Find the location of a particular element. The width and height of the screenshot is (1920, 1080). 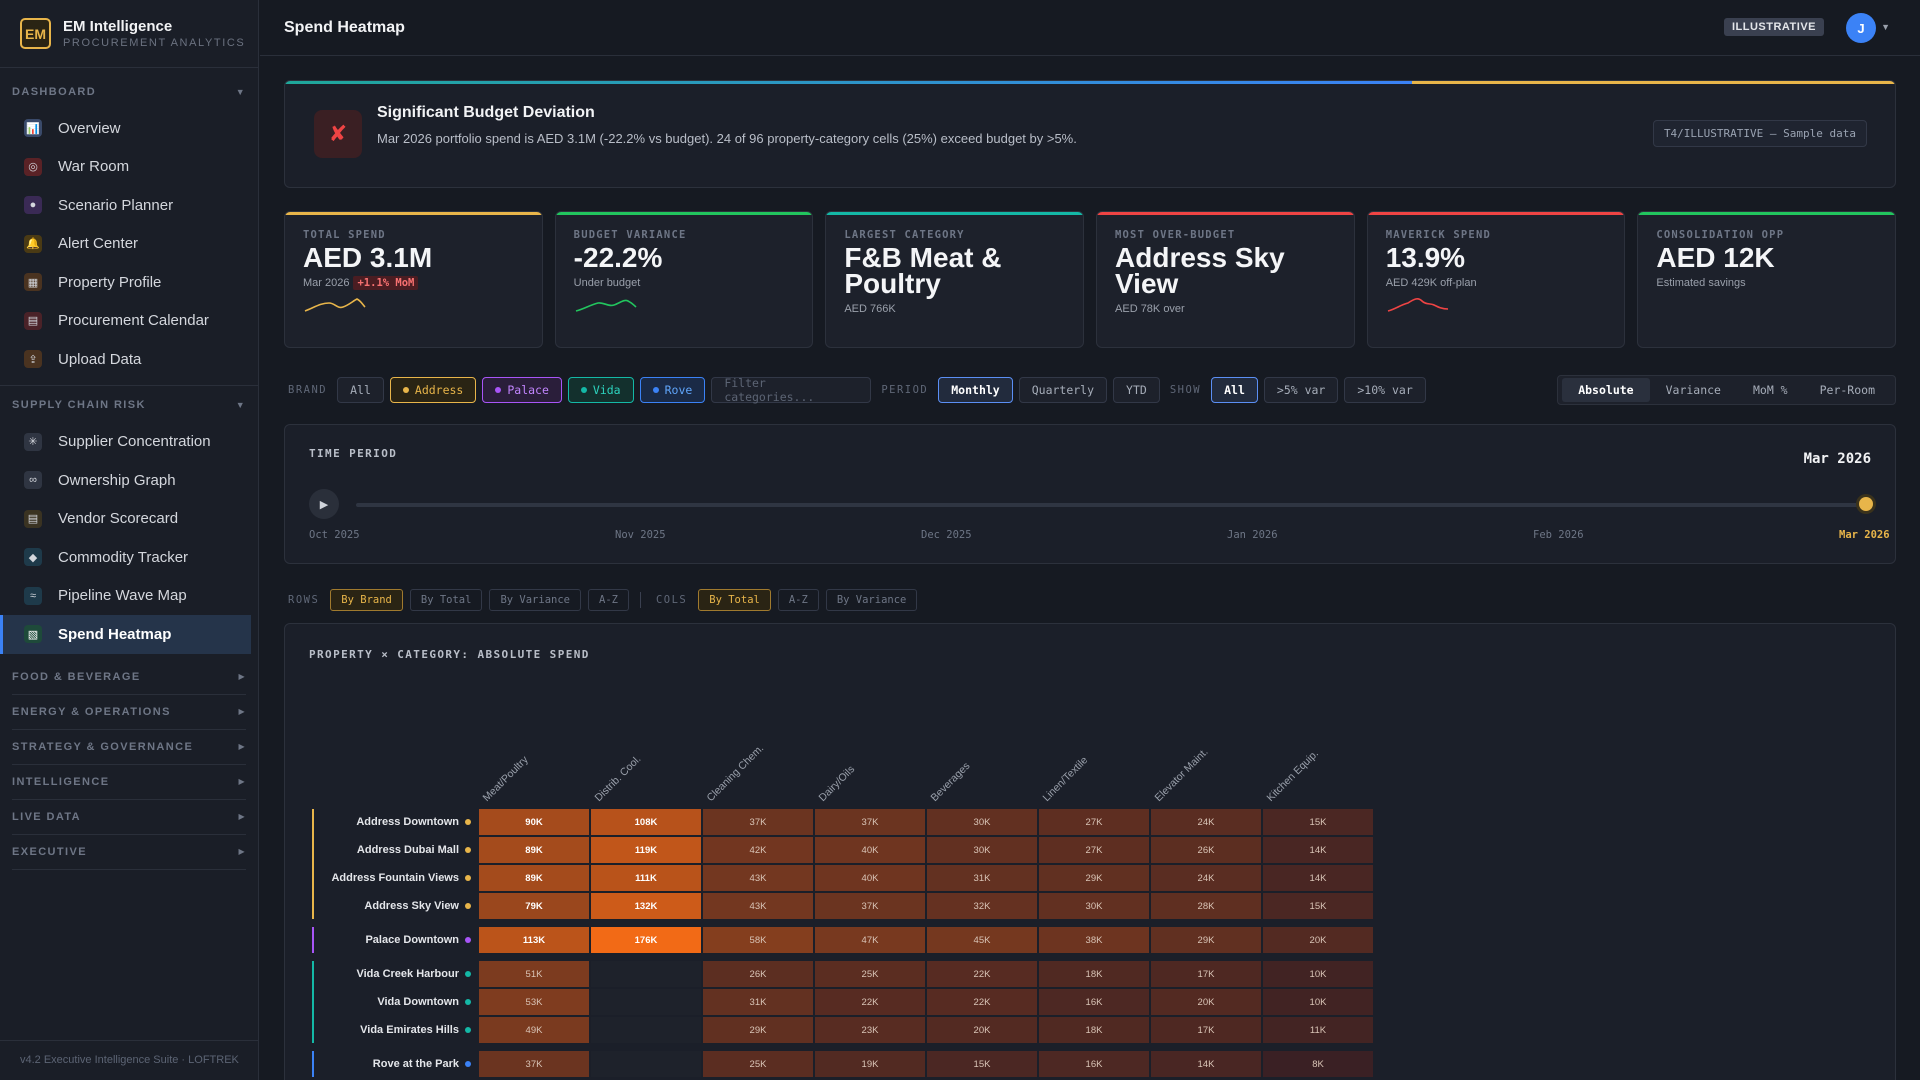

heatmap-cell: 58K is located at coordinates (758, 940).